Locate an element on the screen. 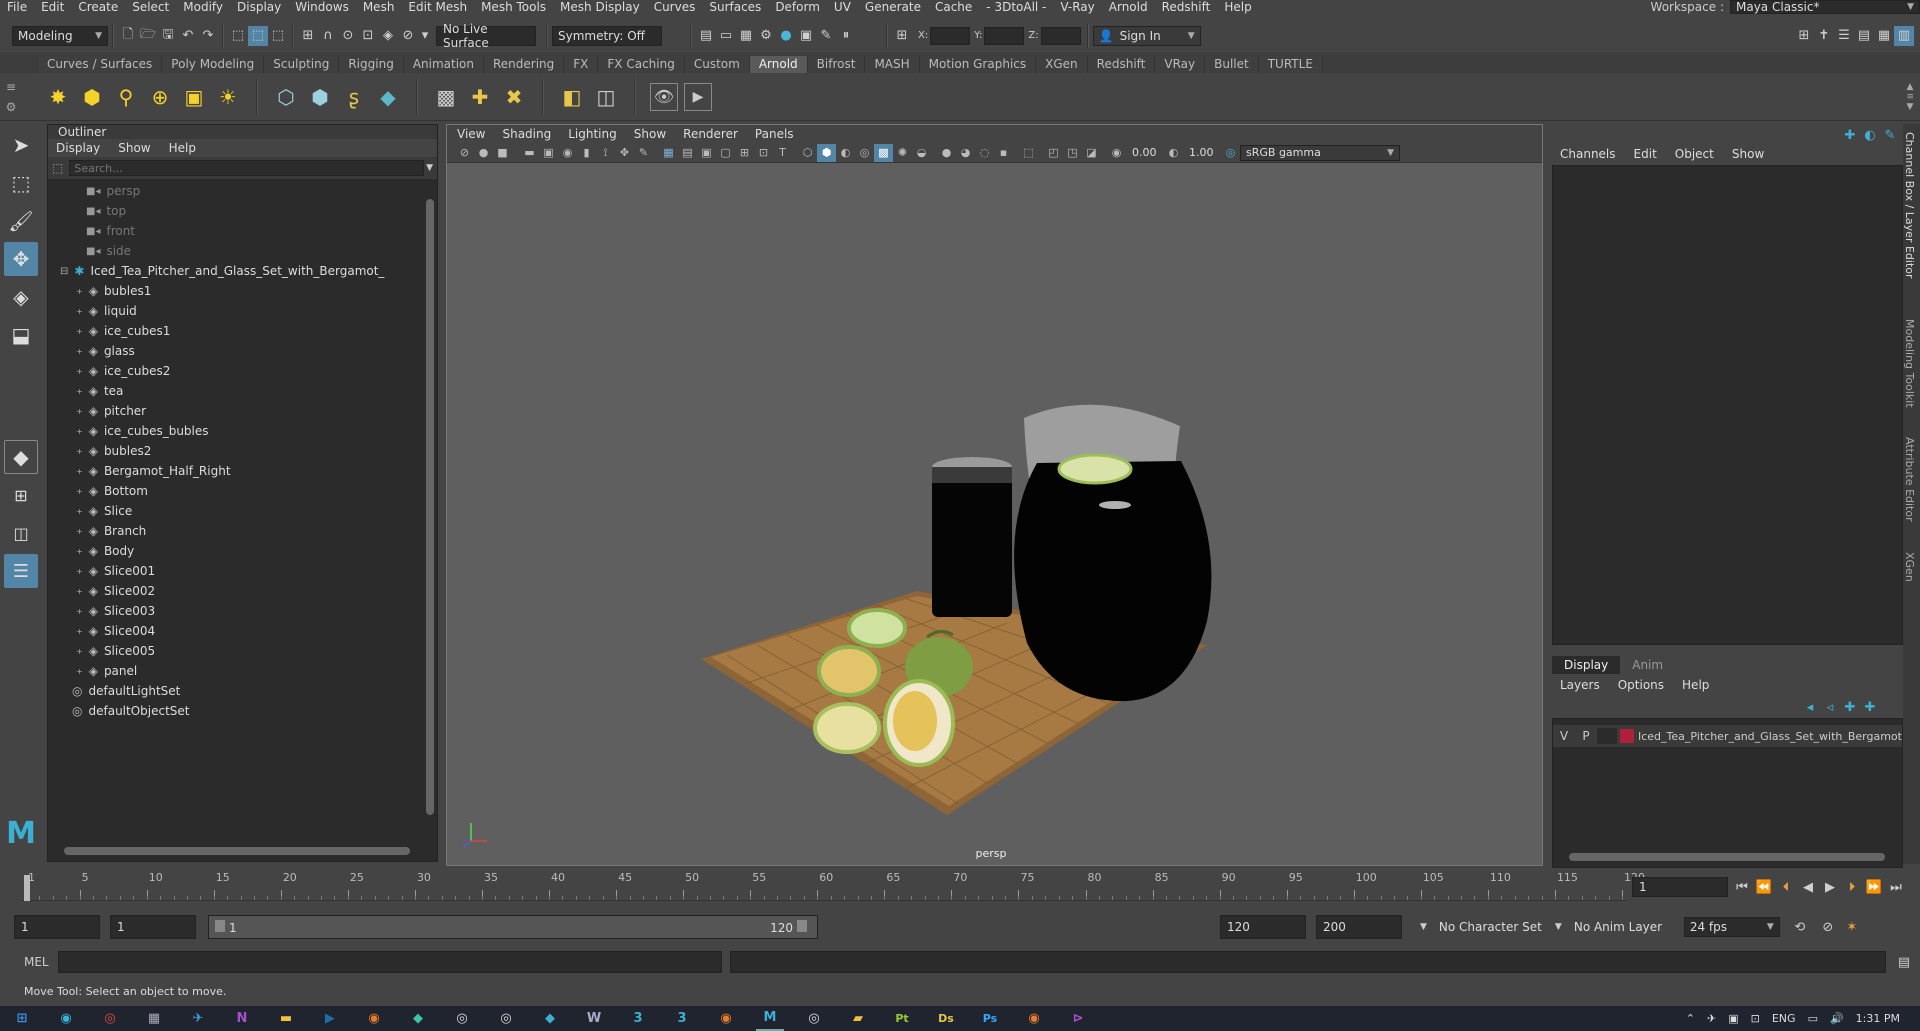 The image size is (1920, 1031). save-scene-icon: 🖫 is located at coordinates (168, 36).